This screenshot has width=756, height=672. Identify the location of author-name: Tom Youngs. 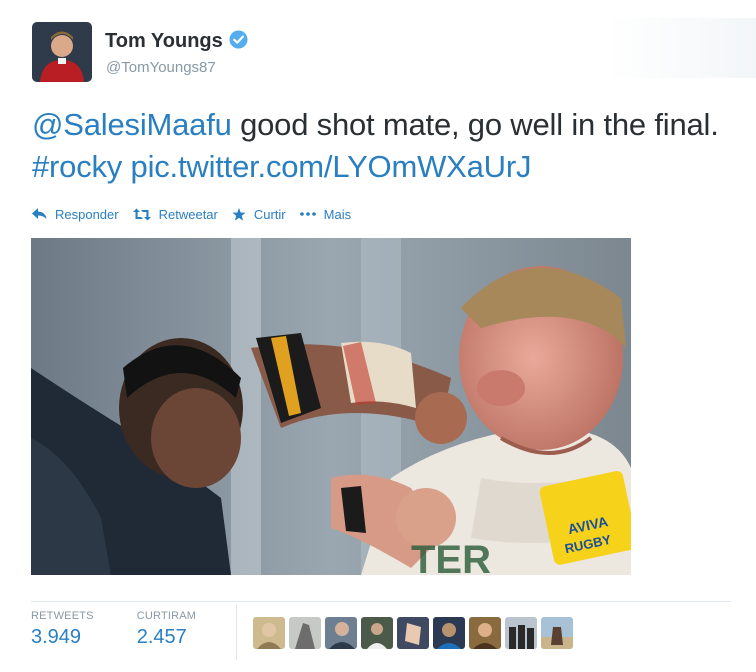
(176, 41).